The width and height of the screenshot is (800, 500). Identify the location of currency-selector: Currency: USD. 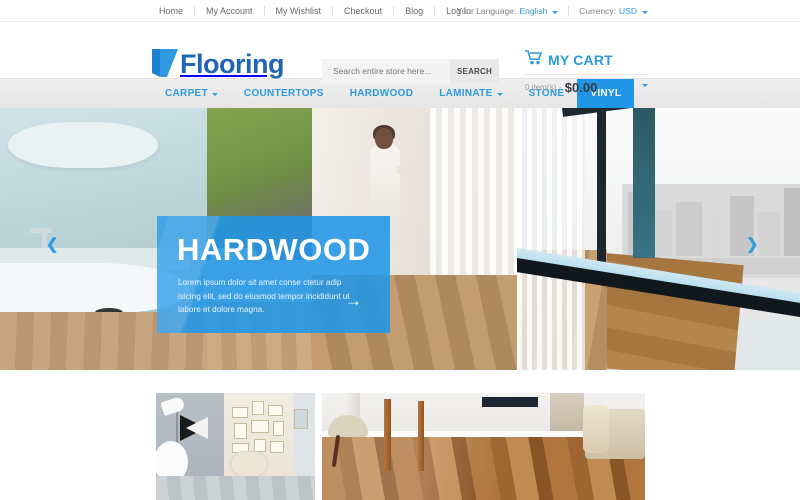
(608, 11).